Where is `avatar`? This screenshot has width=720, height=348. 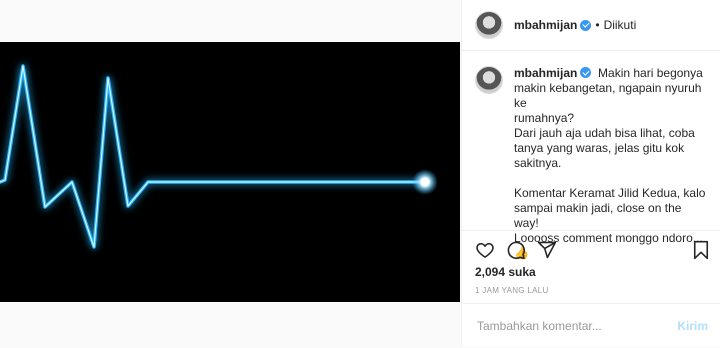 avatar is located at coordinates (489, 25).